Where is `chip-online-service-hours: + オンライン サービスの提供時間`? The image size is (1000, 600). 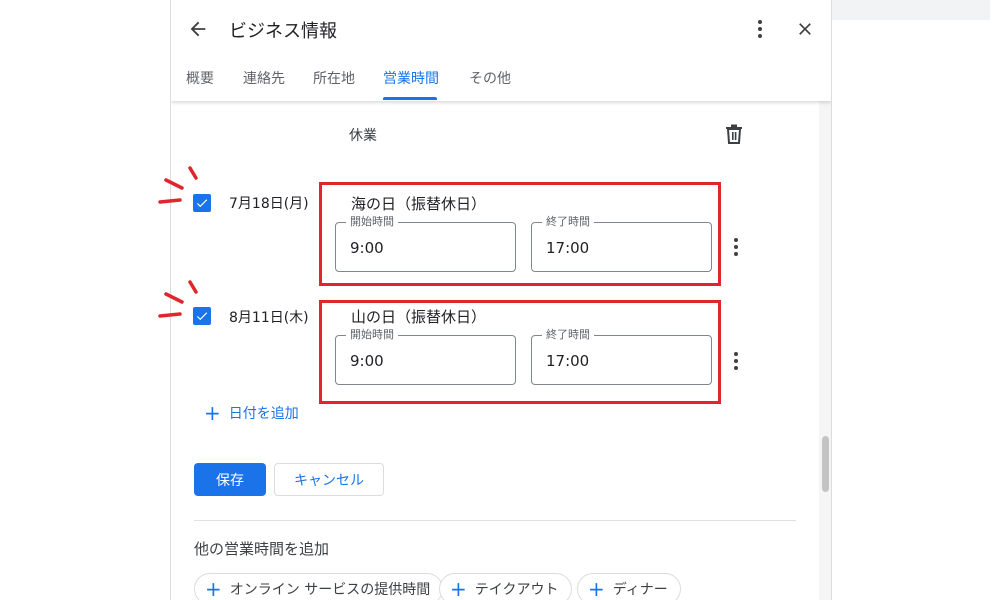
chip-online-service-hours: + オンライン サービスの提供時間 is located at coordinates (319, 586).